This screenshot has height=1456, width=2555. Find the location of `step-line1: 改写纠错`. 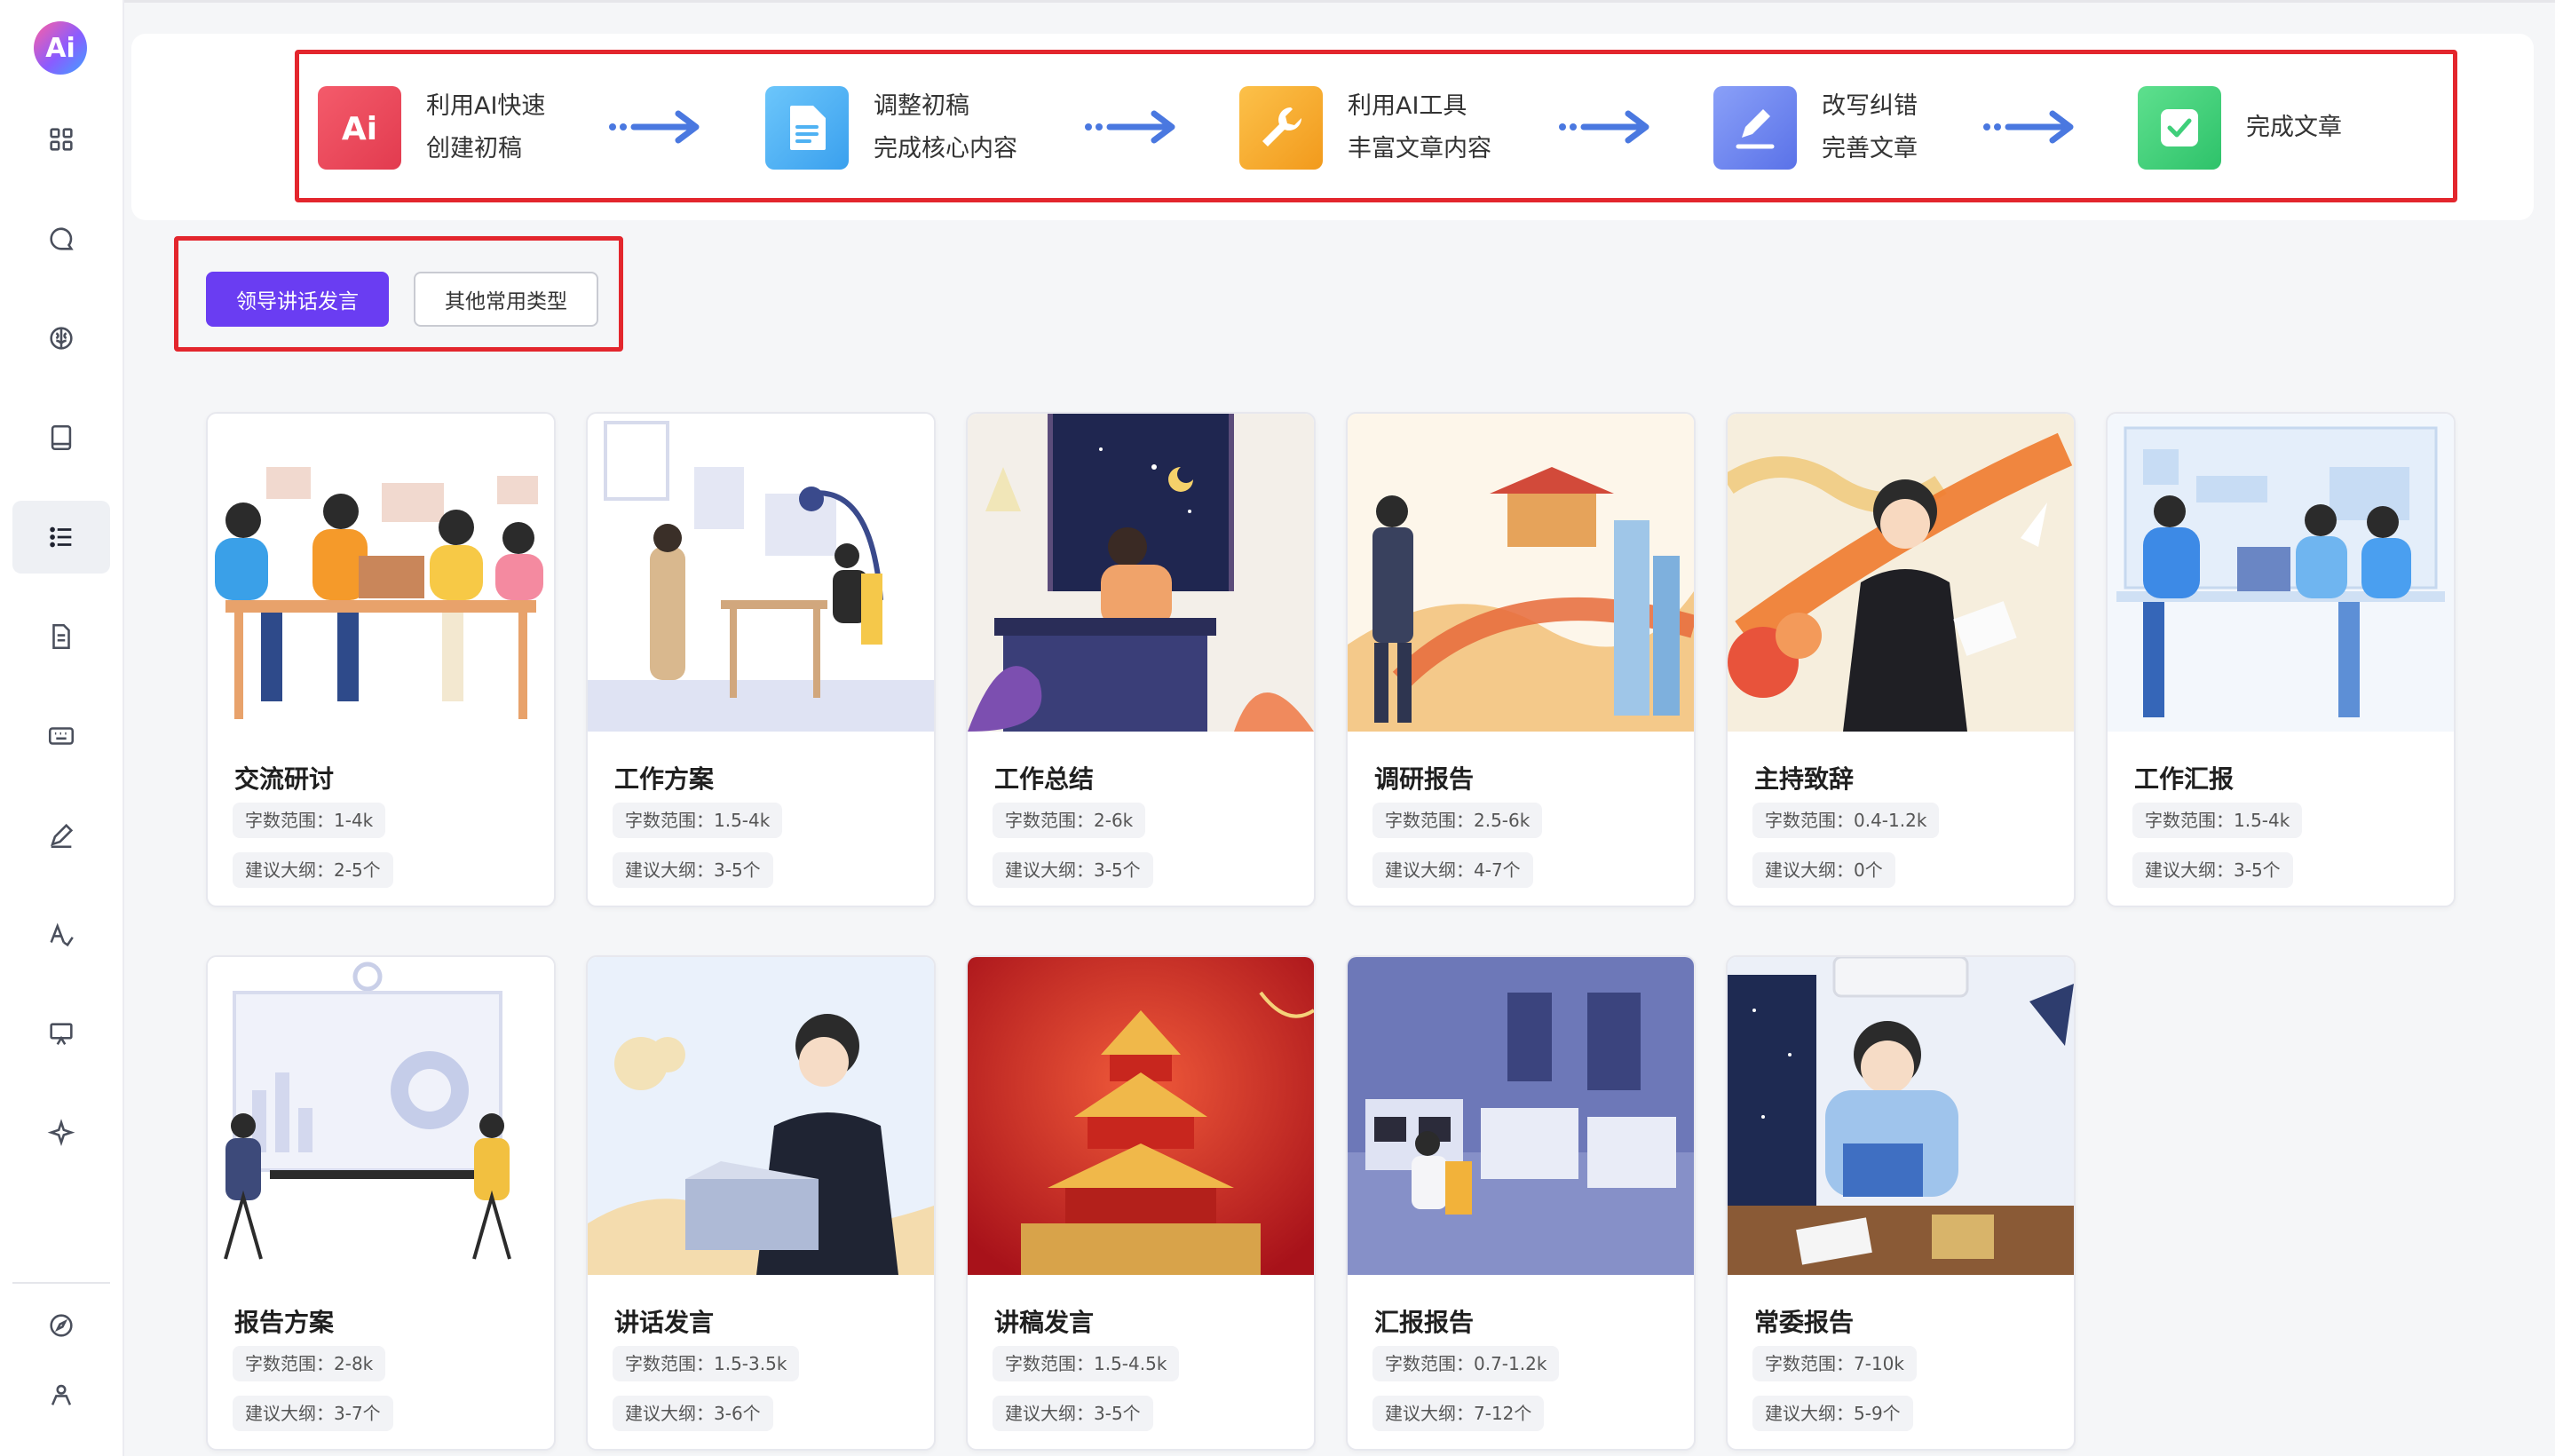

step-line1: 改写纠错 is located at coordinates (1870, 106).